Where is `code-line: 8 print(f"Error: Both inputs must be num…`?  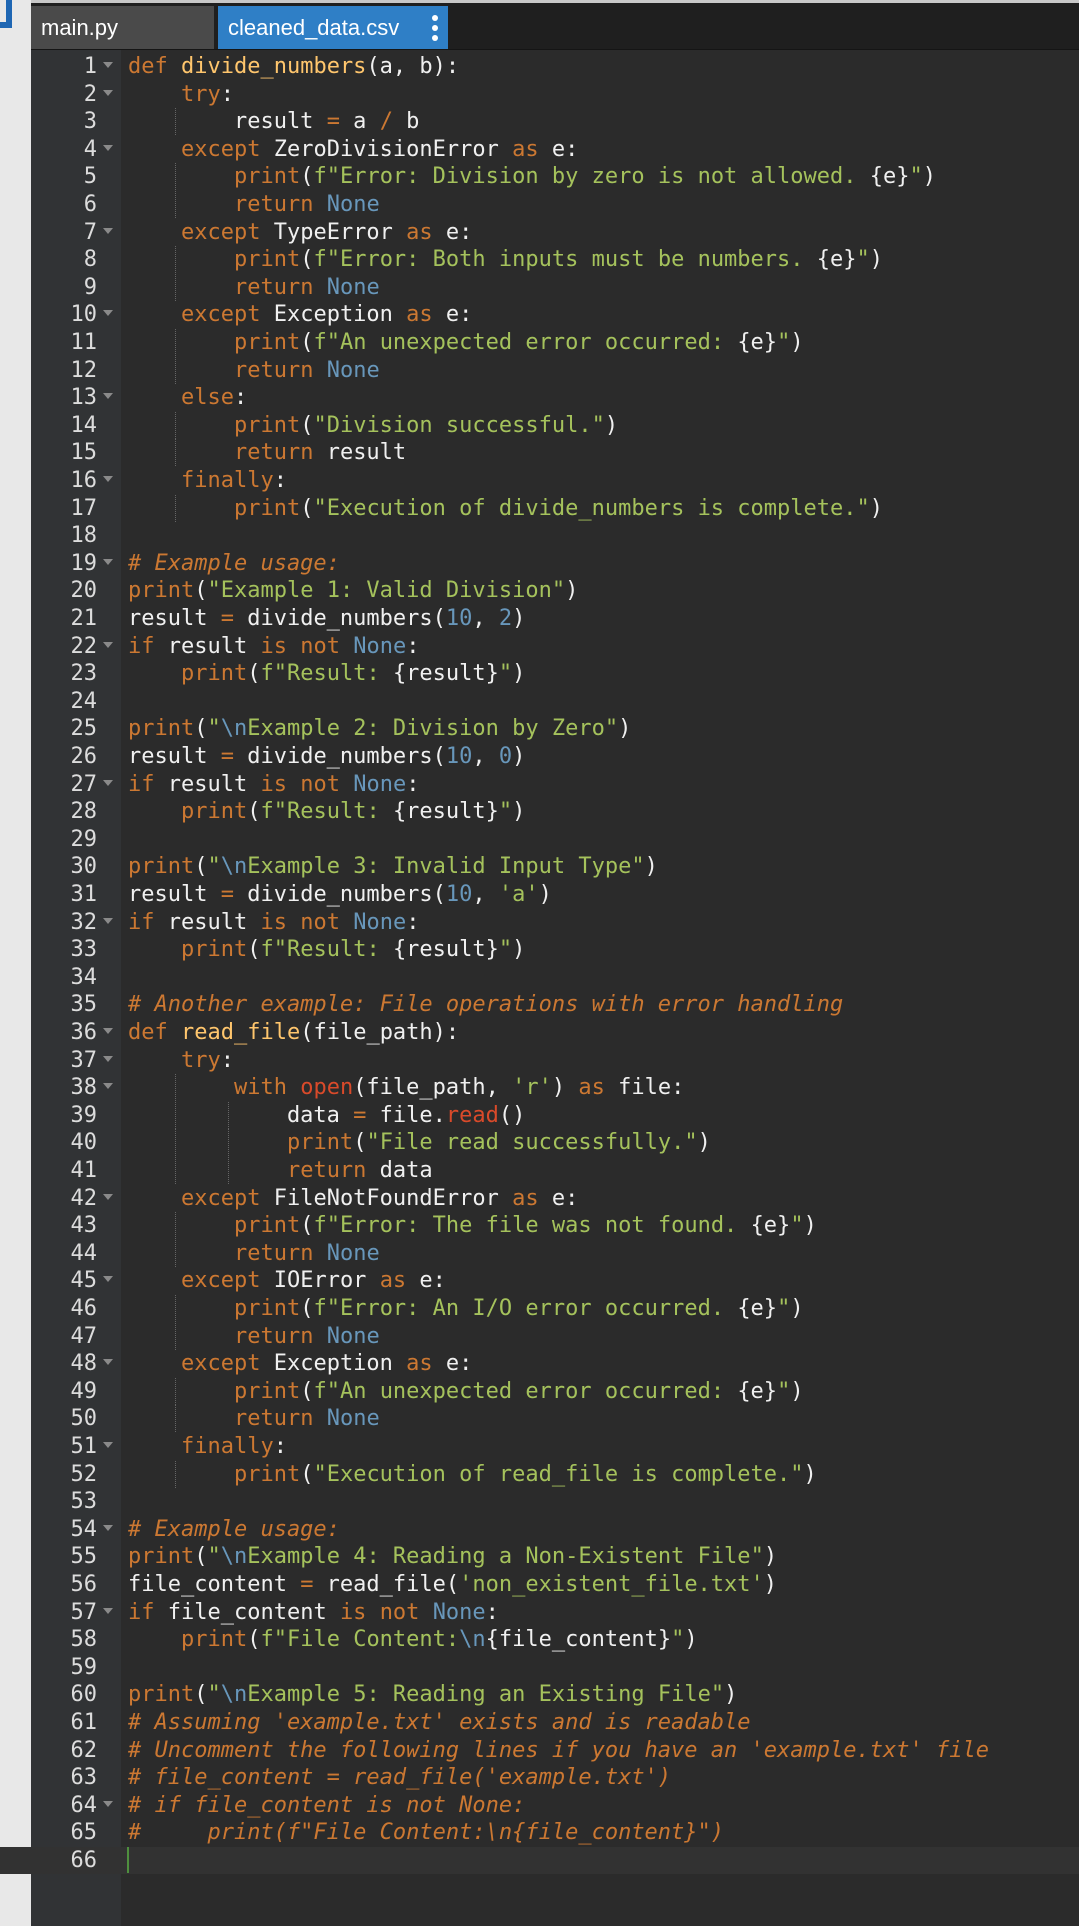
code-line: 8 print(f"Error: Both inputs must be num… is located at coordinates (539, 260).